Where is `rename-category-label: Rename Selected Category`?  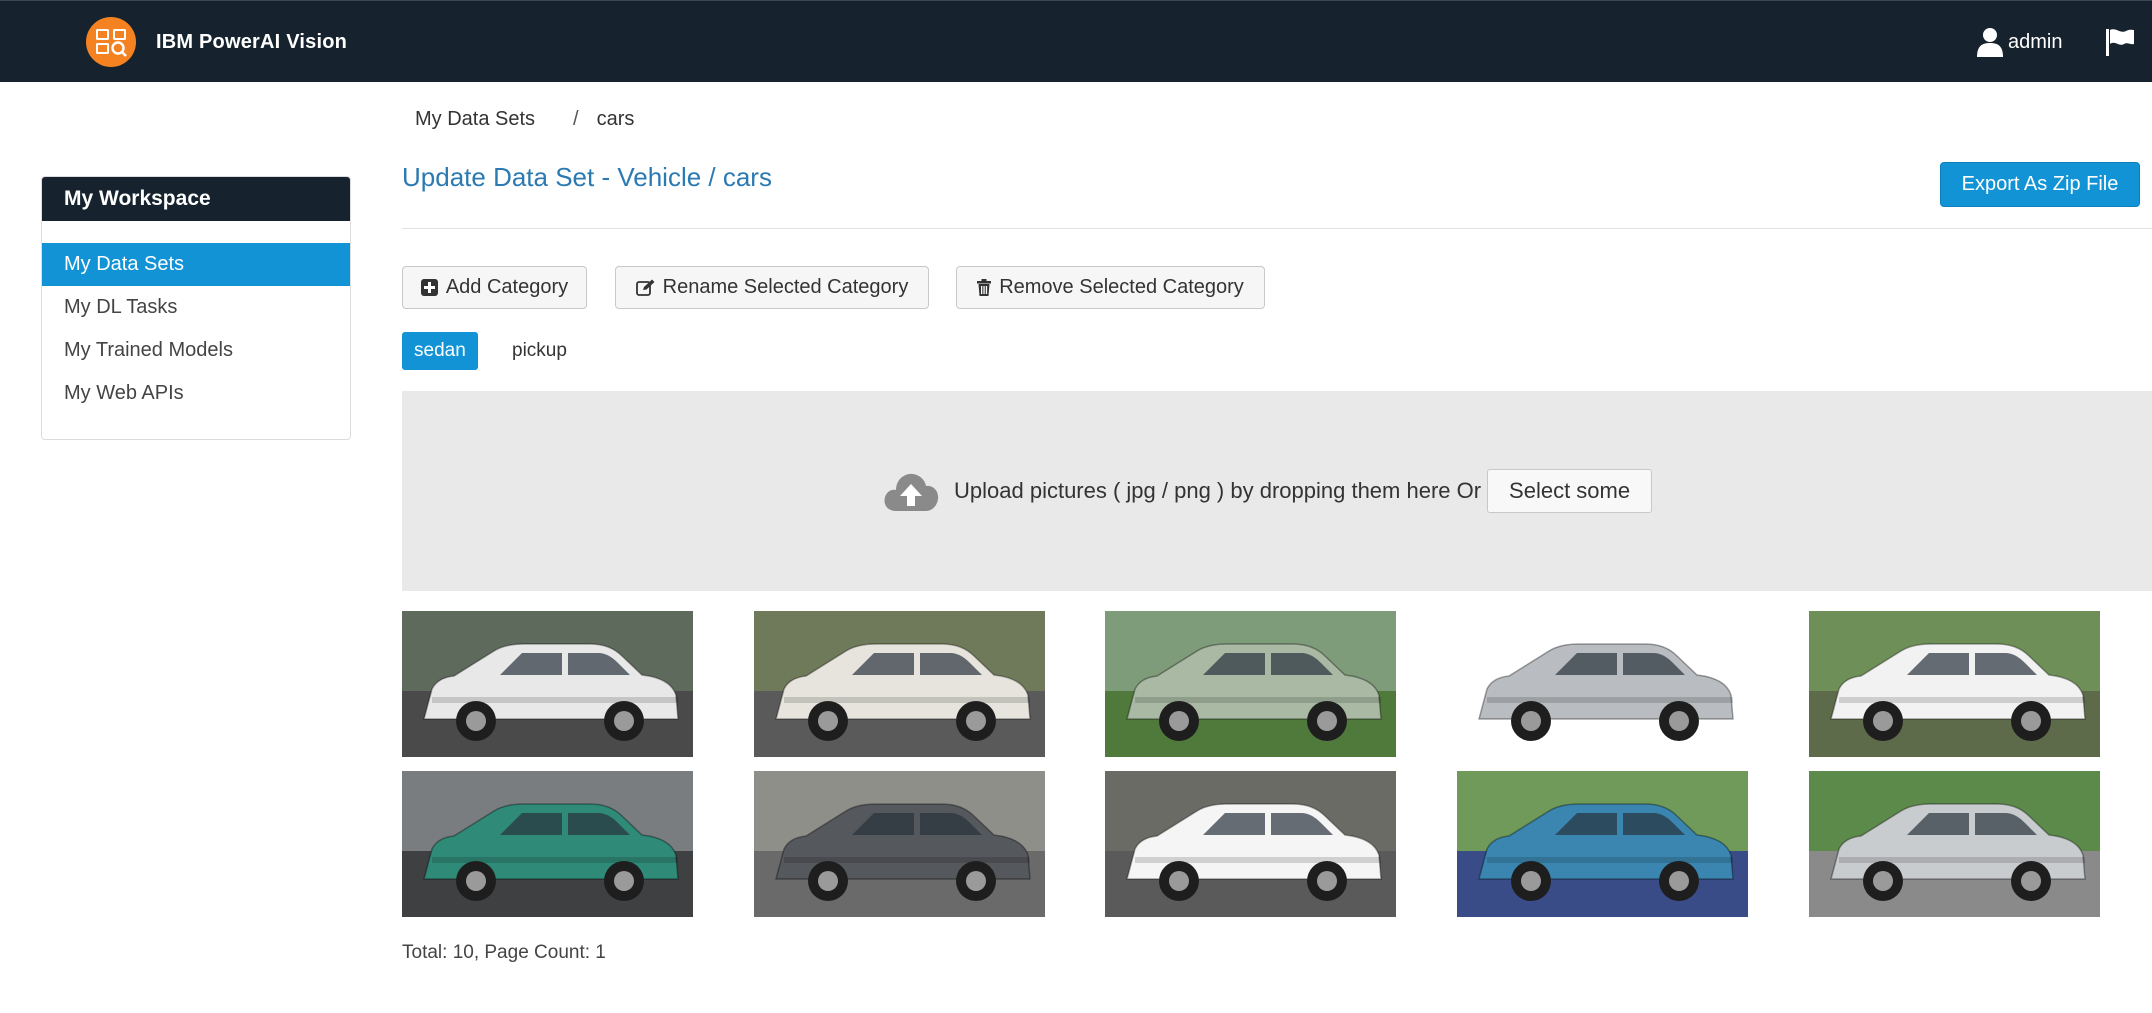 rename-category-label: Rename Selected Category is located at coordinates (785, 287).